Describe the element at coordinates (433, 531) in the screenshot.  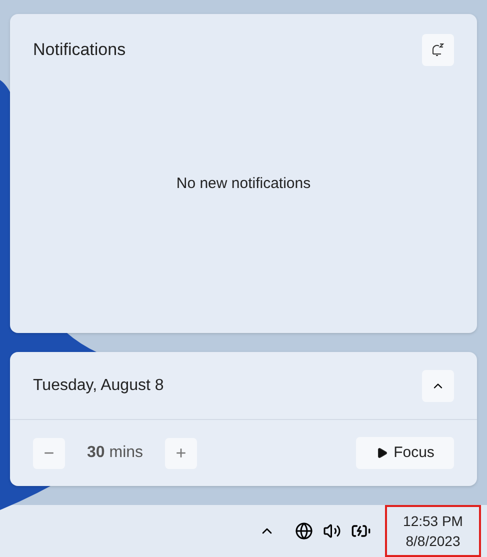
I see `clock-button: 12:53 PM 8/8/2023` at that location.